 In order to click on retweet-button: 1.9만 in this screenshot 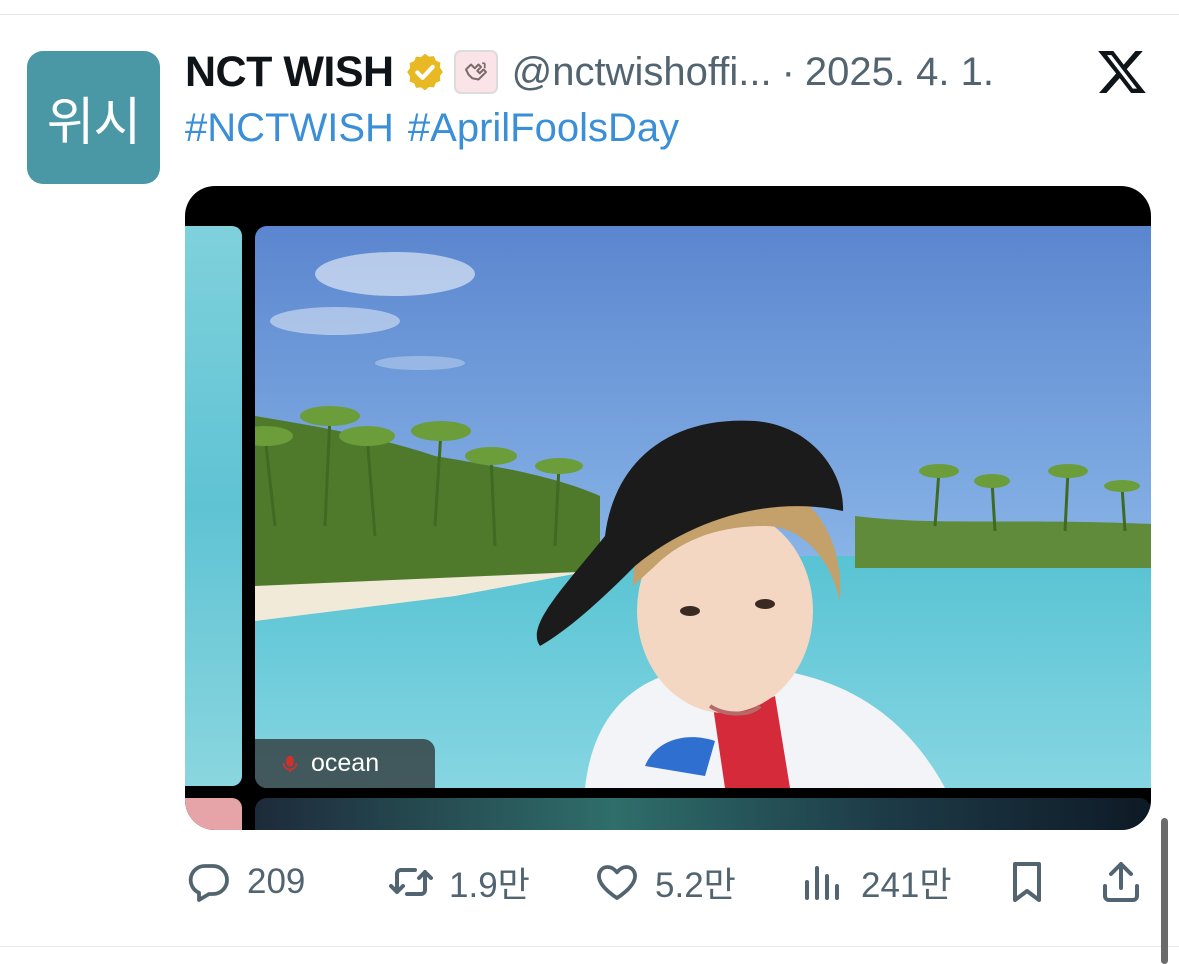, I will do `click(458, 882)`.